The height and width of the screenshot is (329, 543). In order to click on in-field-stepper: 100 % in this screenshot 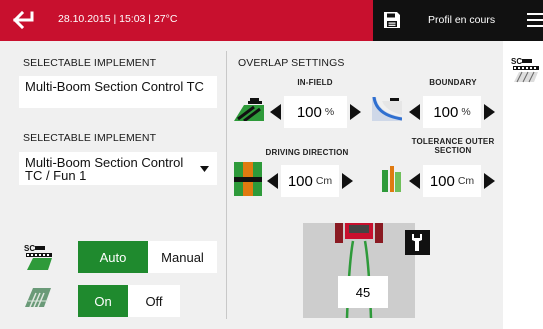, I will do `click(315, 112)`.